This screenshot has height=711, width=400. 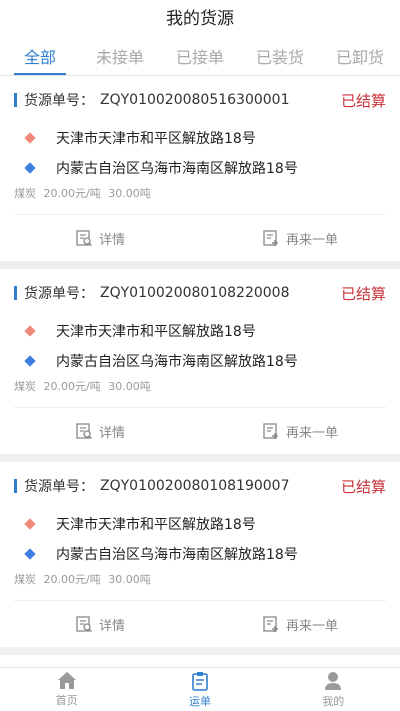 I want to click on status-tabs: 全部 未接单 已接单 已装货 已卸货, so click(x=200, y=58).